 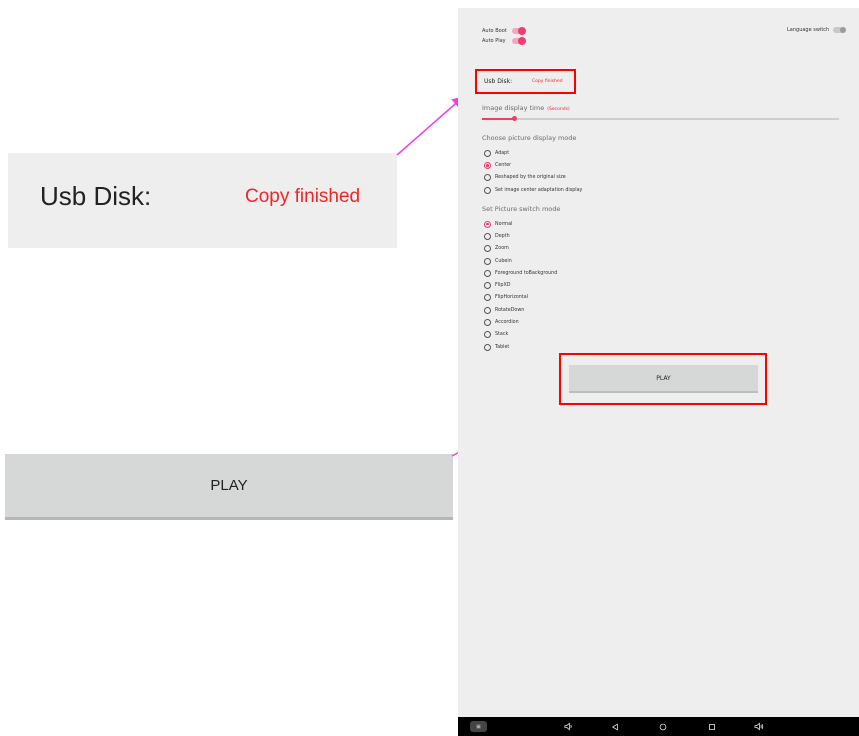 What do you see at coordinates (520, 236) in the screenshot?
I see `radio-option: Depth` at bounding box center [520, 236].